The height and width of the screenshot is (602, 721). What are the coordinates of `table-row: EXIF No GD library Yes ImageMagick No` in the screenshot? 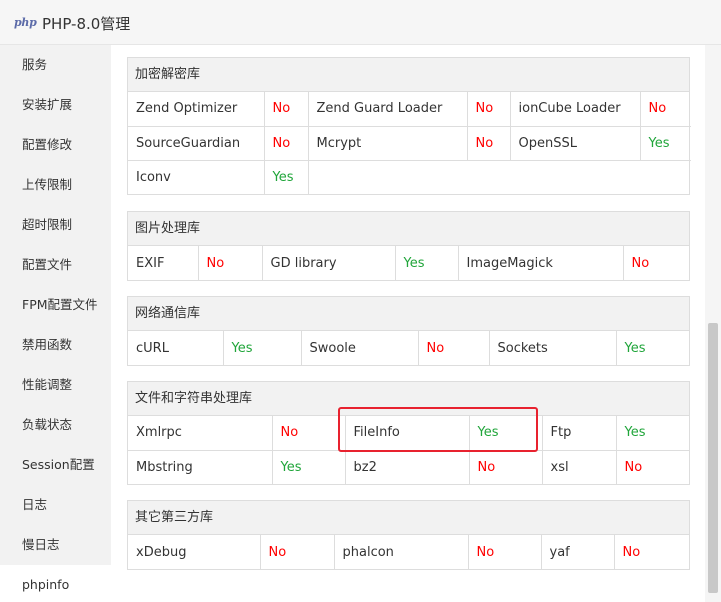 It's located at (408, 263).